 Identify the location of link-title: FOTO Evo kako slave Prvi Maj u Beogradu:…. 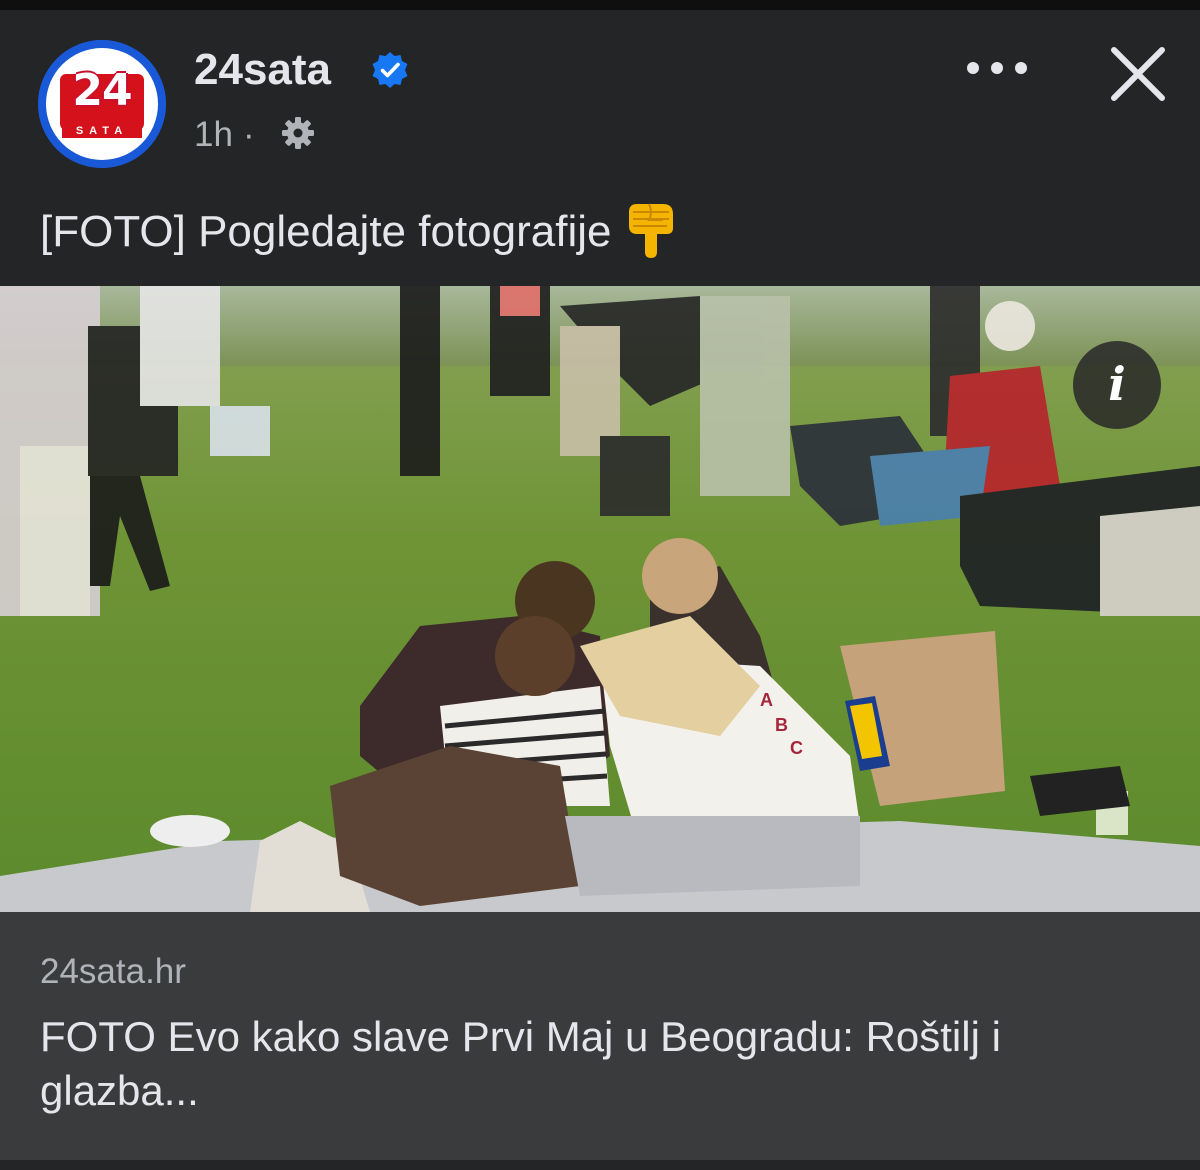
(520, 1063).